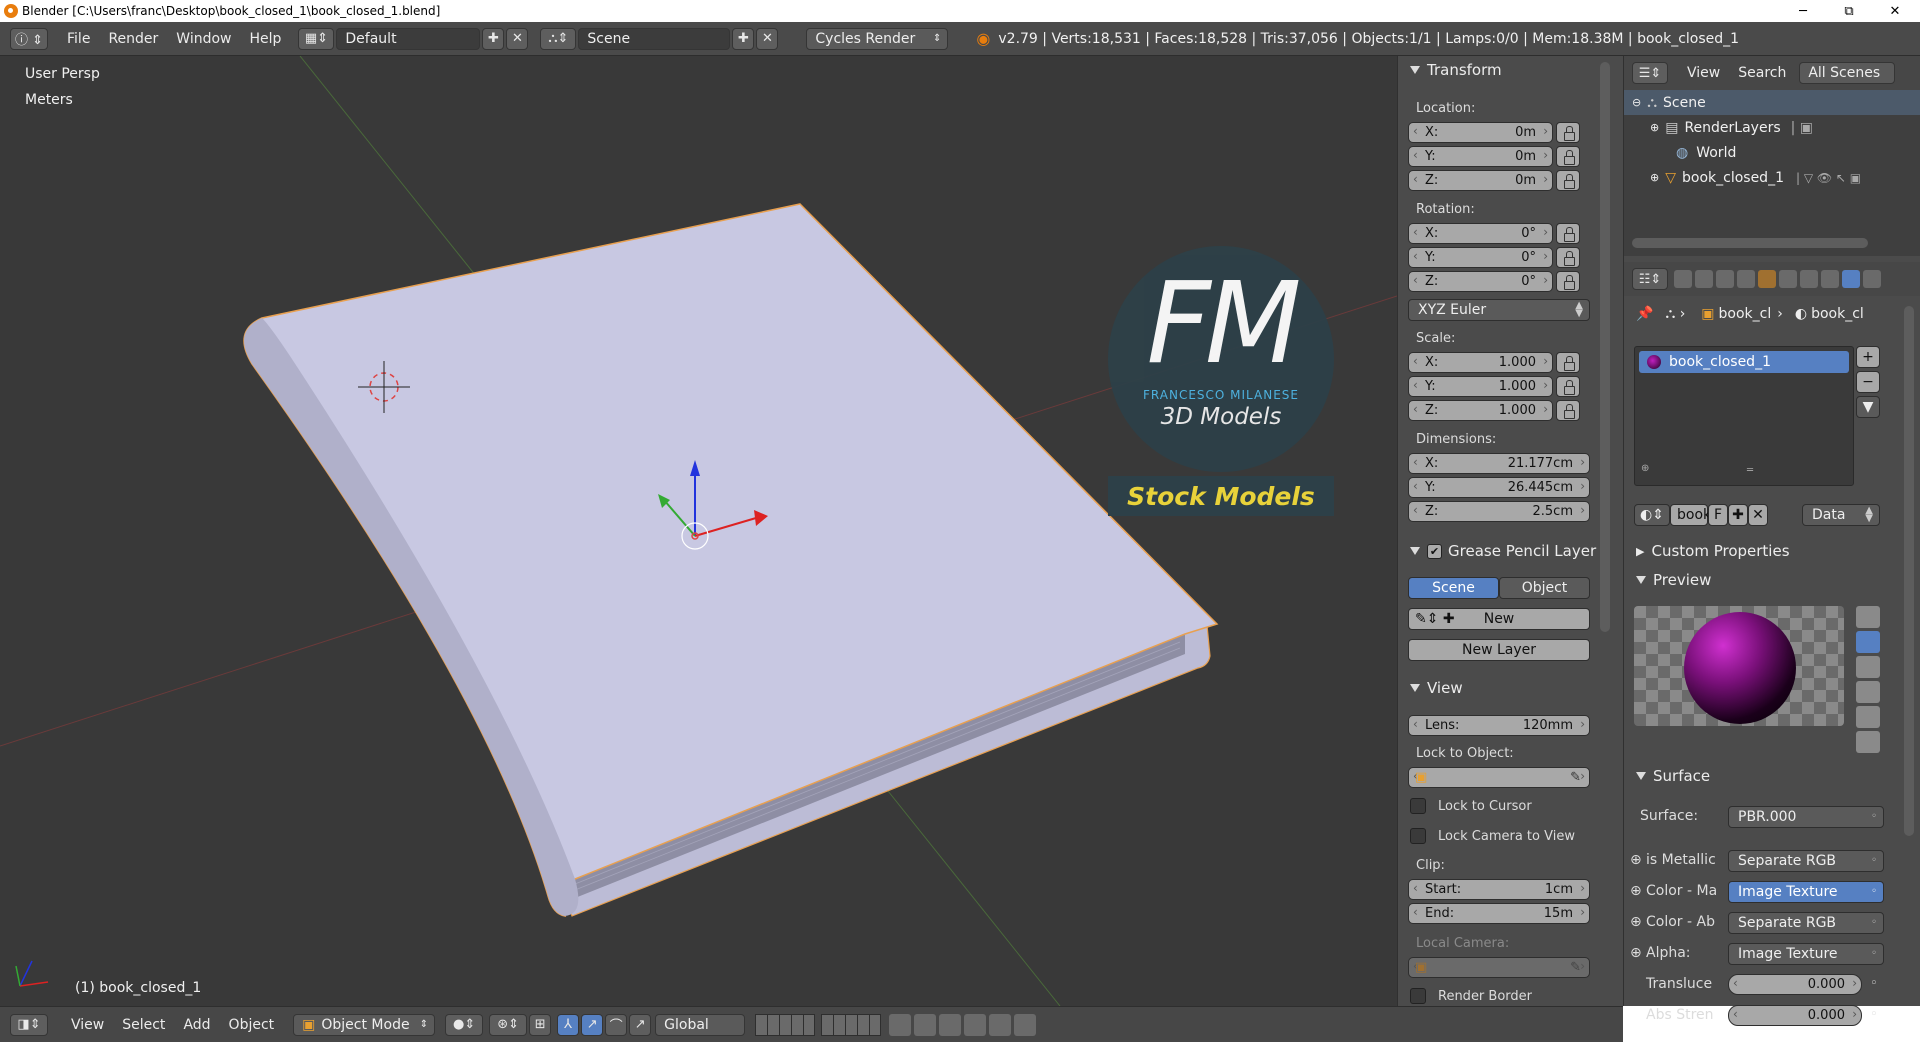 The width and height of the screenshot is (1920, 1042). What do you see at coordinates (1503, 688) in the screenshot?
I see `view-panel-header: View` at bounding box center [1503, 688].